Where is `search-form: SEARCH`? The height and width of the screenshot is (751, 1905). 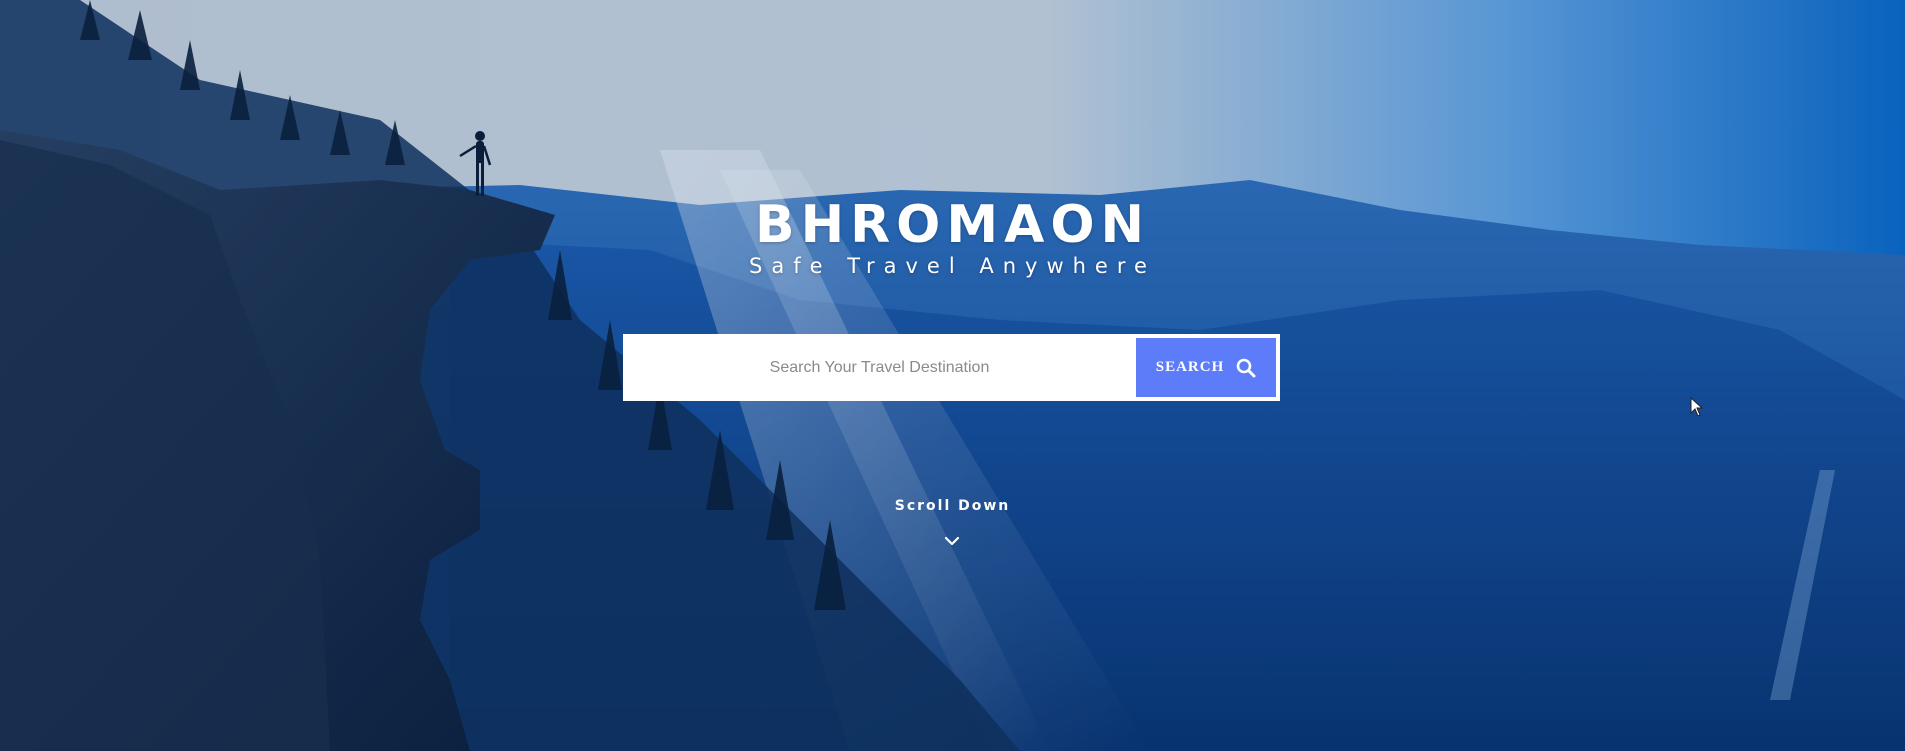 search-form: SEARCH is located at coordinates (951, 367).